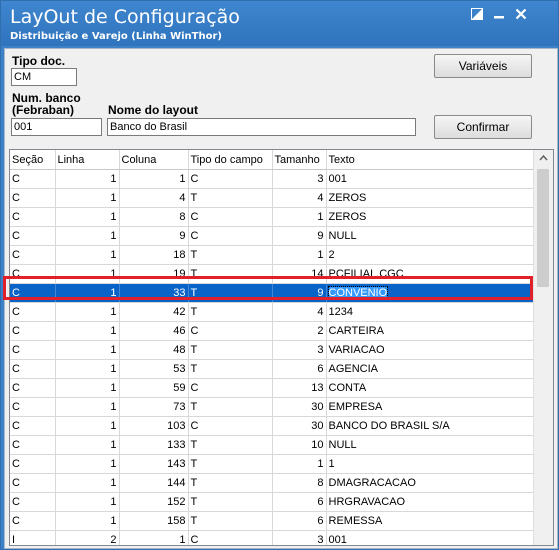 Image resolution: width=559 pixels, height=550 pixels. Describe the element at coordinates (430, 255) in the screenshot. I see `cell-texto: 2` at that location.